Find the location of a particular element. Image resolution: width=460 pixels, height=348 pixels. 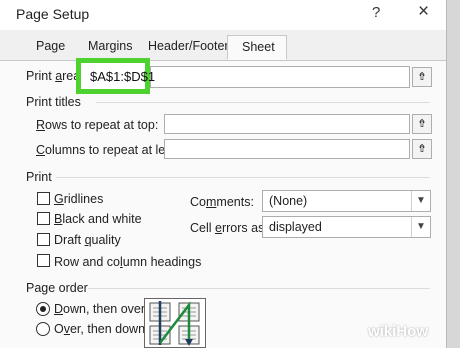

comments-select: (None) ▼ is located at coordinates (346, 201).